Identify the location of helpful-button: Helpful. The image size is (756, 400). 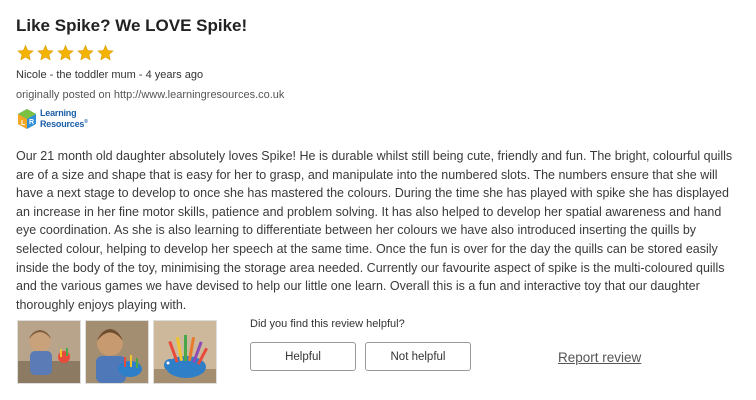
(303, 356).